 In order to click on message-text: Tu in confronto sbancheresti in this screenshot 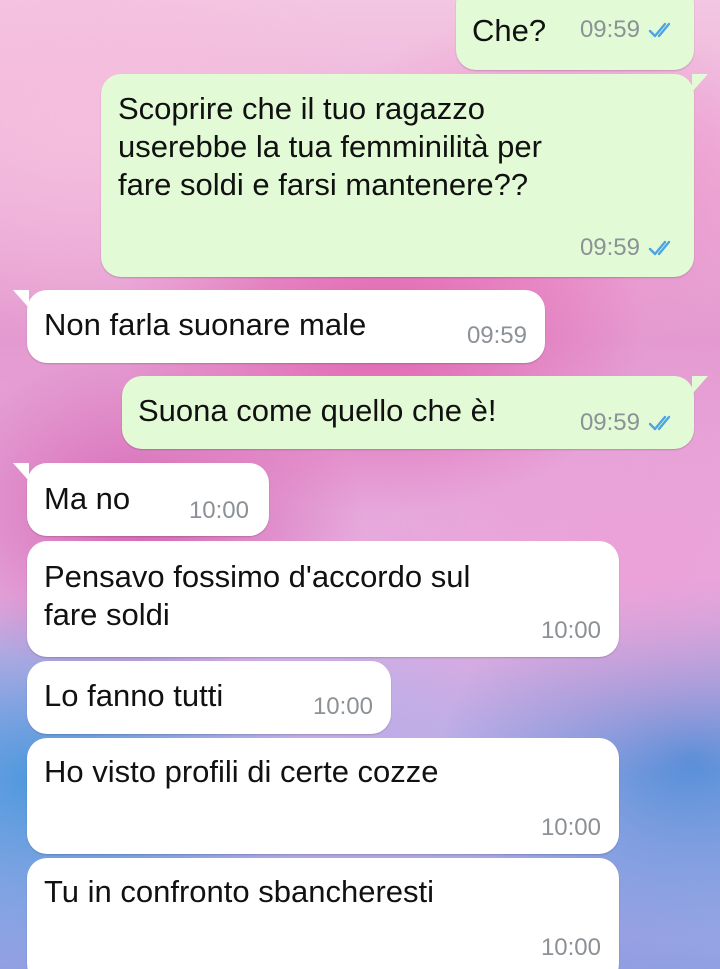, I will do `click(239, 891)`.